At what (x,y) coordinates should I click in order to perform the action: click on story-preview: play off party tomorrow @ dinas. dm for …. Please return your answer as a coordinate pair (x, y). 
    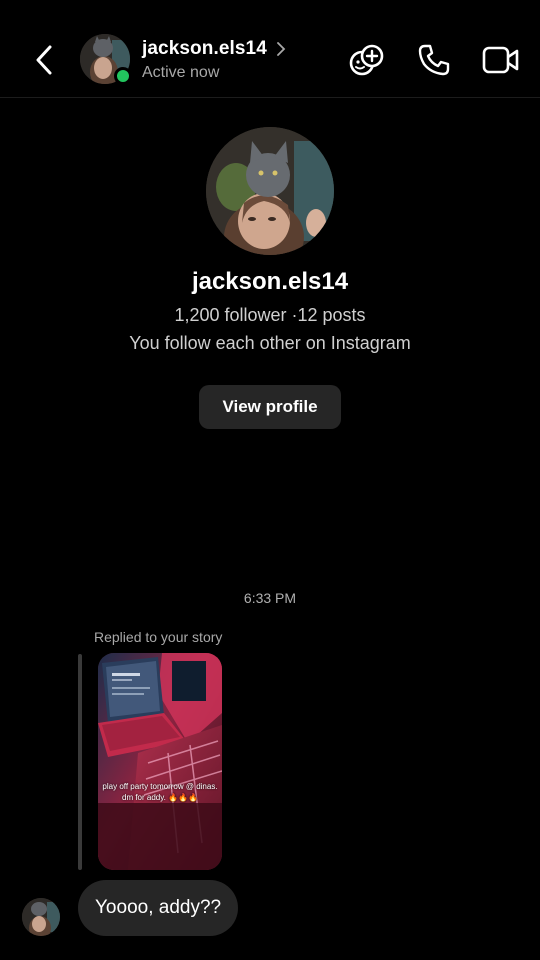
    Looking at the image, I should click on (160, 761).